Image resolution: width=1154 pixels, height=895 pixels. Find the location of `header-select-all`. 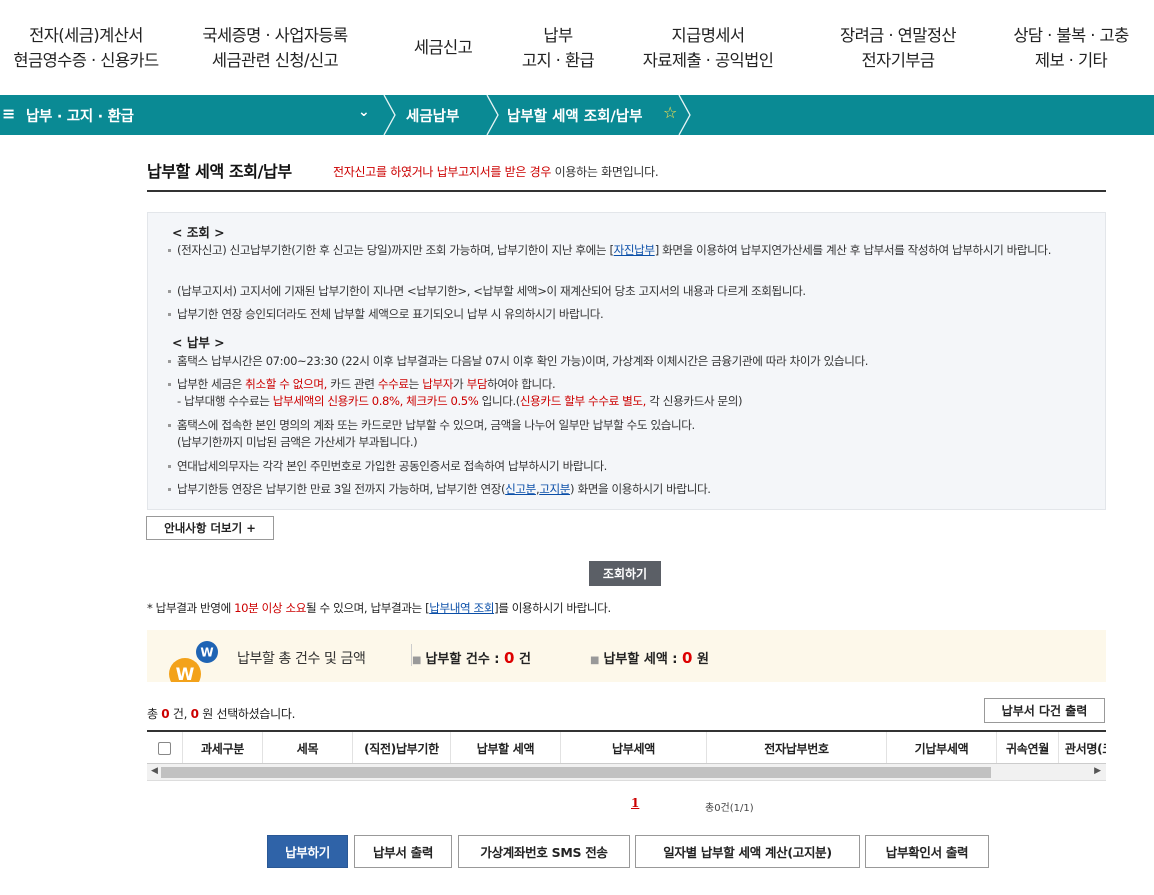

header-select-all is located at coordinates (165, 747).